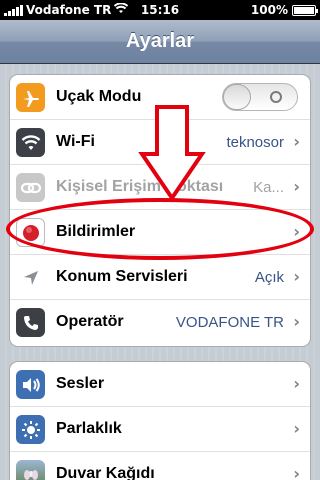 The width and height of the screenshot is (320, 480). Describe the element at coordinates (160, 322) in the screenshot. I see `row-carrier: Operatör VODAFONE TR ›` at that location.